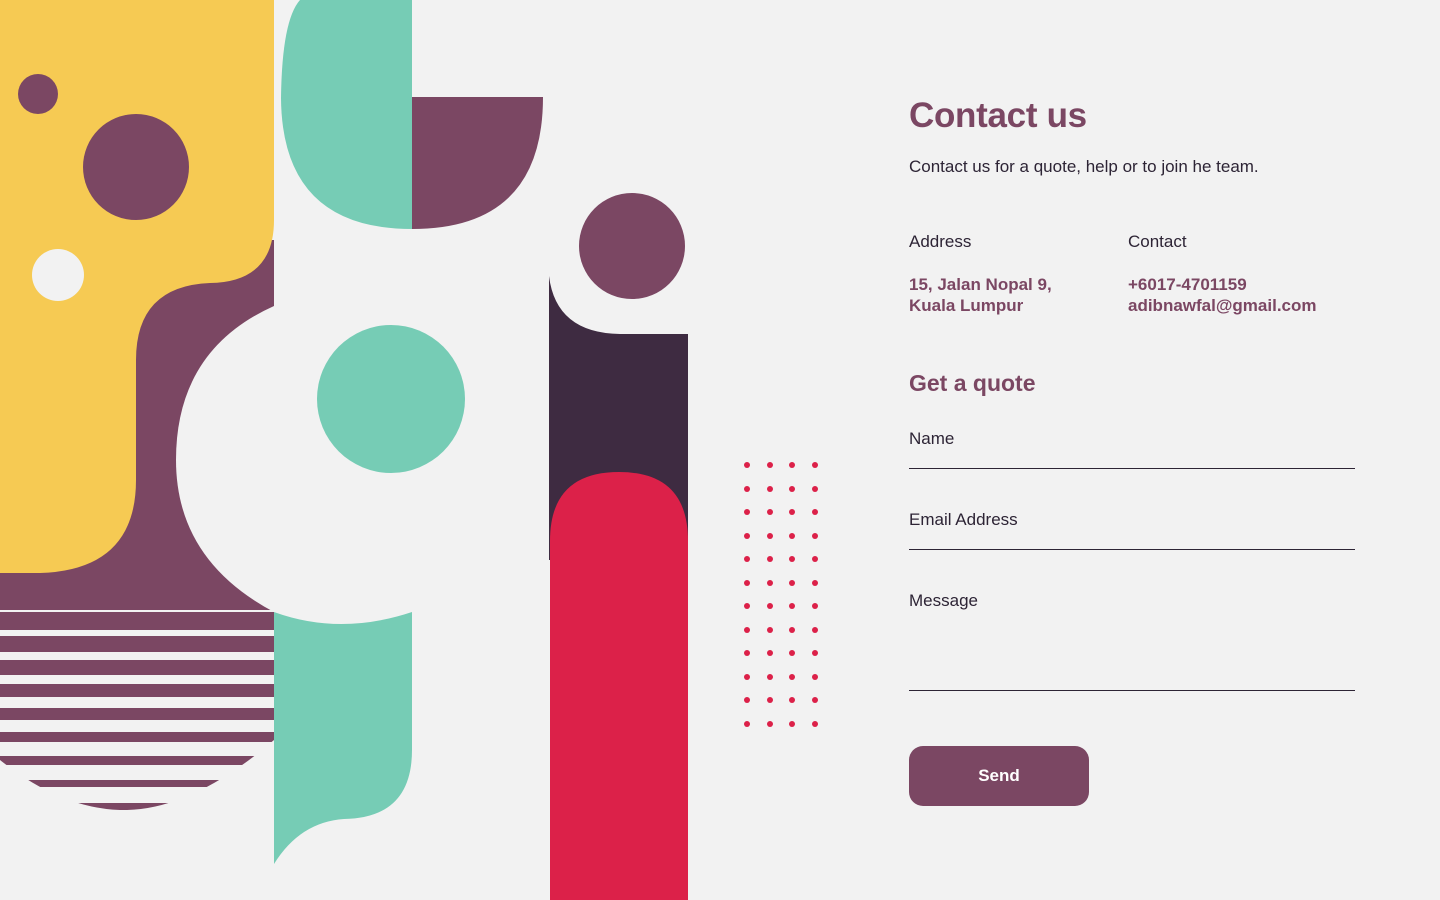 Image resolution: width=1440 pixels, height=900 pixels. What do you see at coordinates (998, 115) in the screenshot?
I see `page-title: Contact us` at bounding box center [998, 115].